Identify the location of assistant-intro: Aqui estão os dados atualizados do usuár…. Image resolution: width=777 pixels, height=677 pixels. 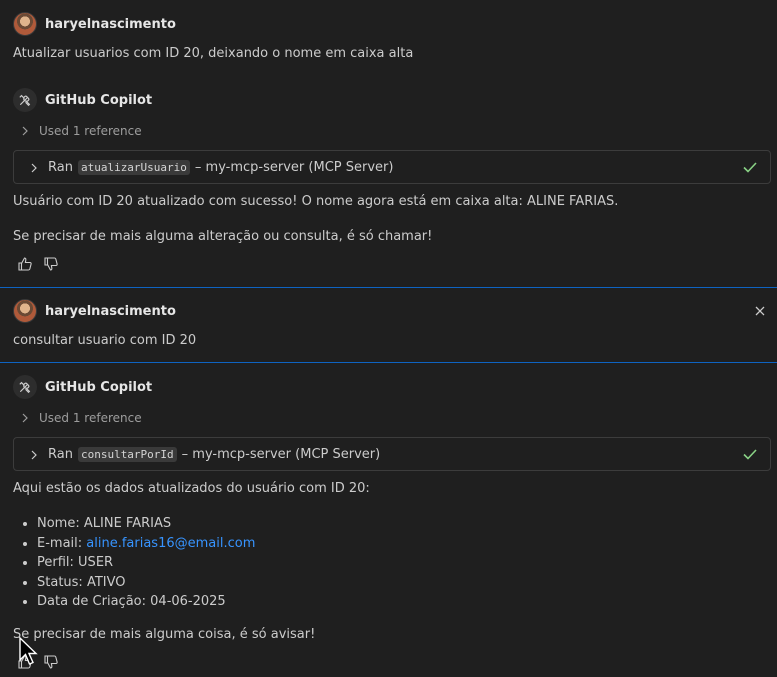
(191, 488).